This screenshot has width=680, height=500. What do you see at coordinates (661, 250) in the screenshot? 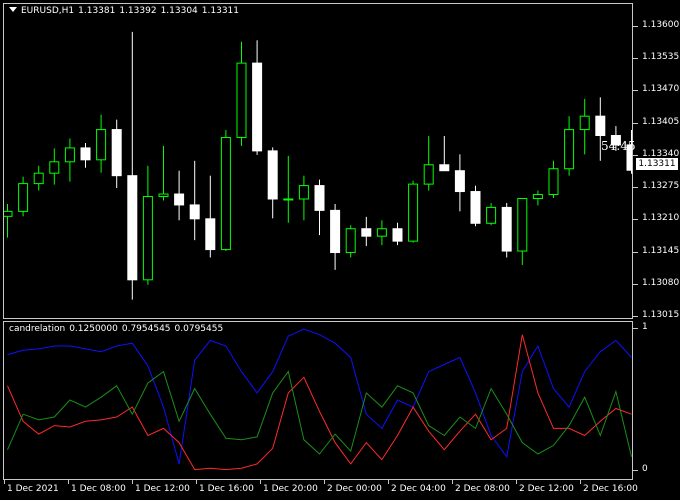
I see `price-axis-label: 1.13145` at bounding box center [661, 250].